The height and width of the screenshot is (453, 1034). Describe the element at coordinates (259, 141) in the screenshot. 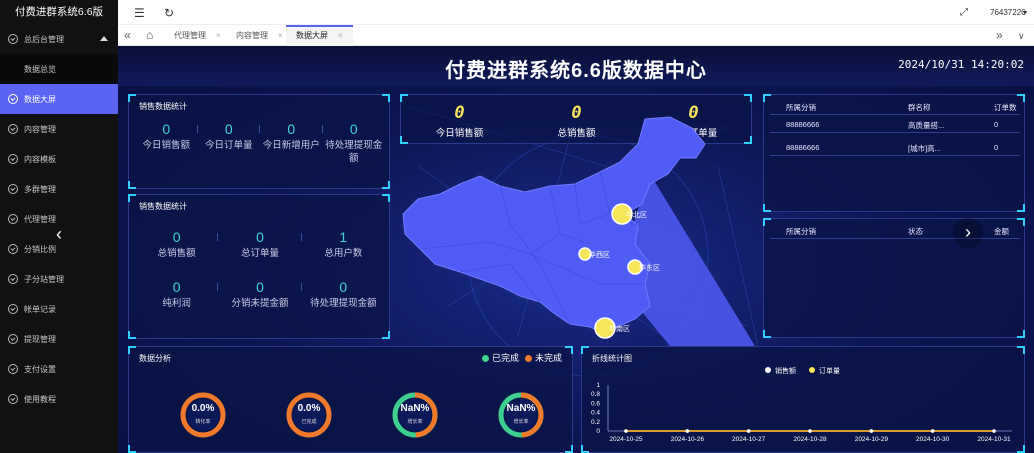

I see `sales-stats-panel: 销售数据统计 0 今日销售额 0 今日订单量 0 今日新增用户 0 待处理提现金额` at that location.